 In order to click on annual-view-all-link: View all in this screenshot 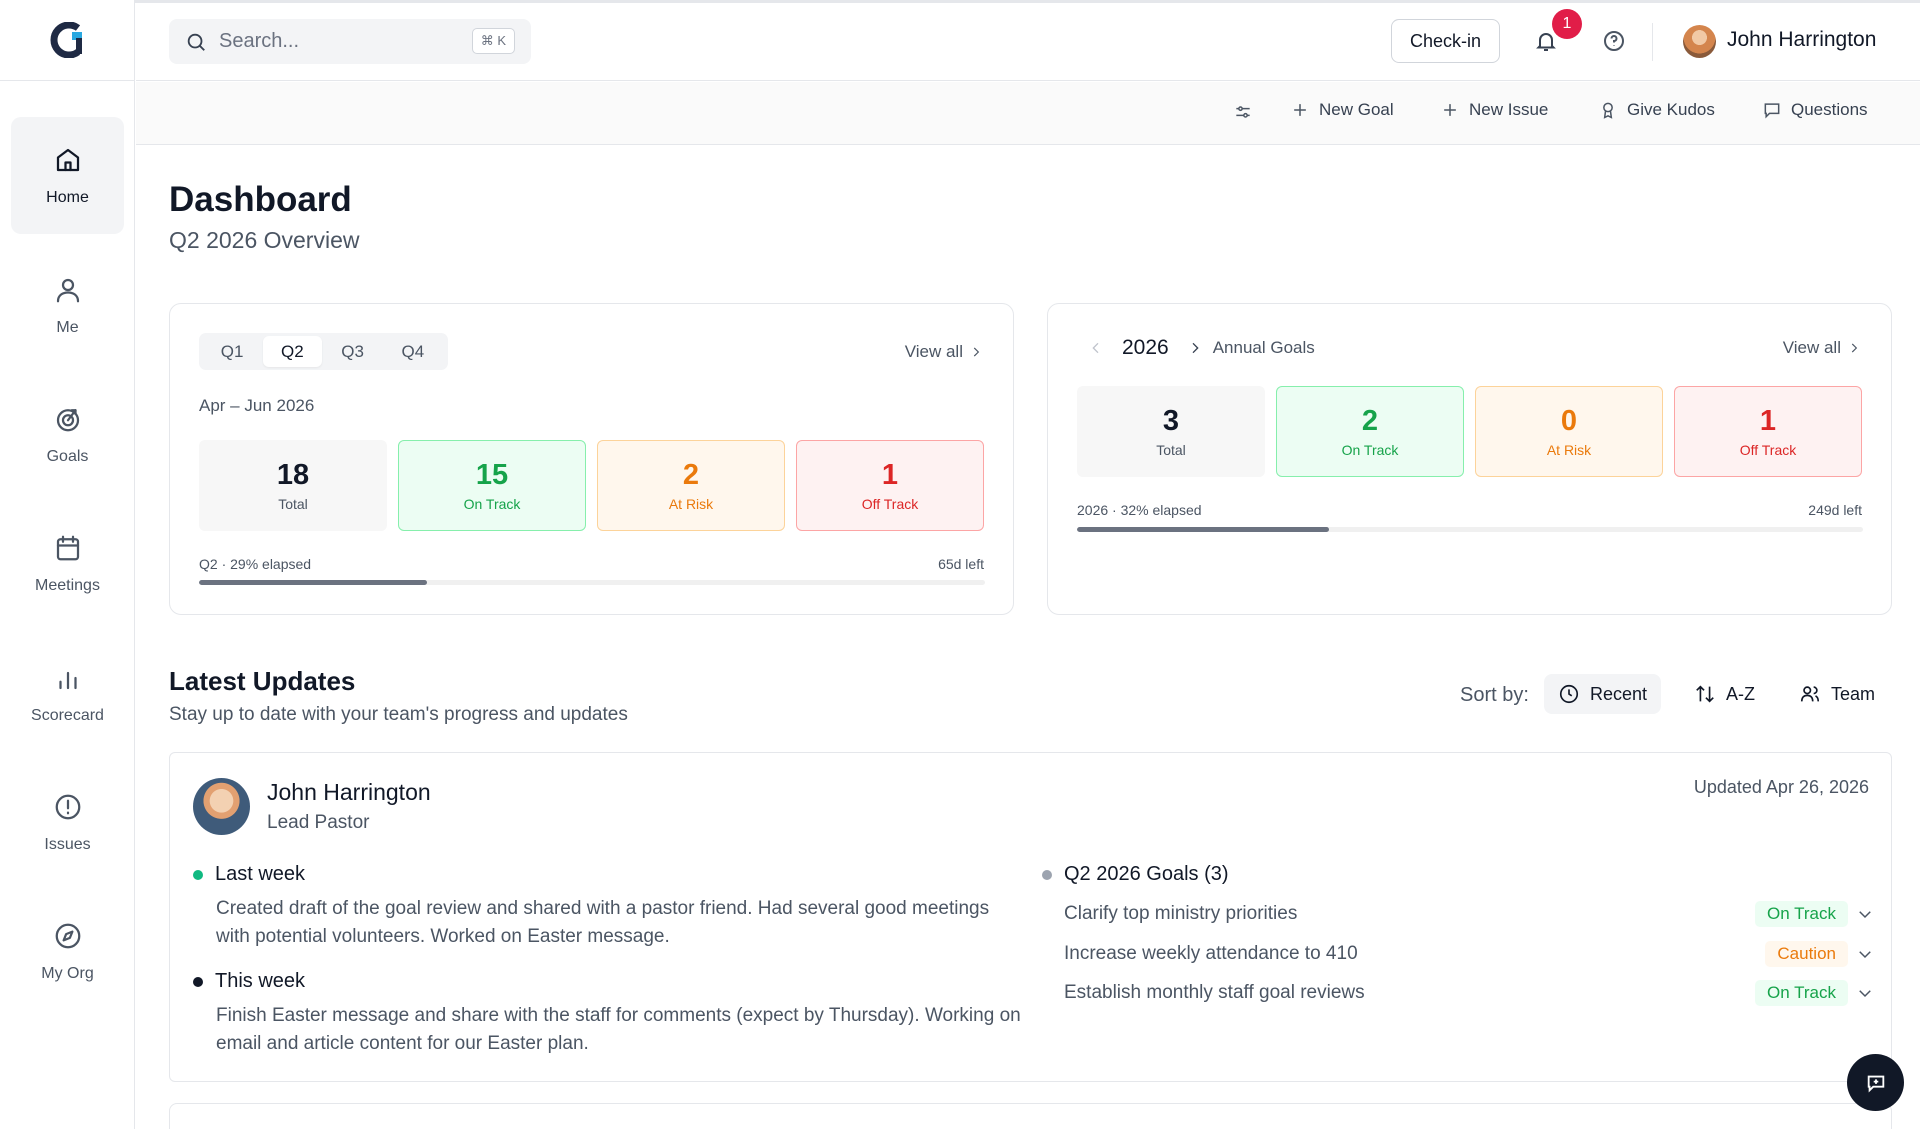, I will do `click(1822, 348)`.